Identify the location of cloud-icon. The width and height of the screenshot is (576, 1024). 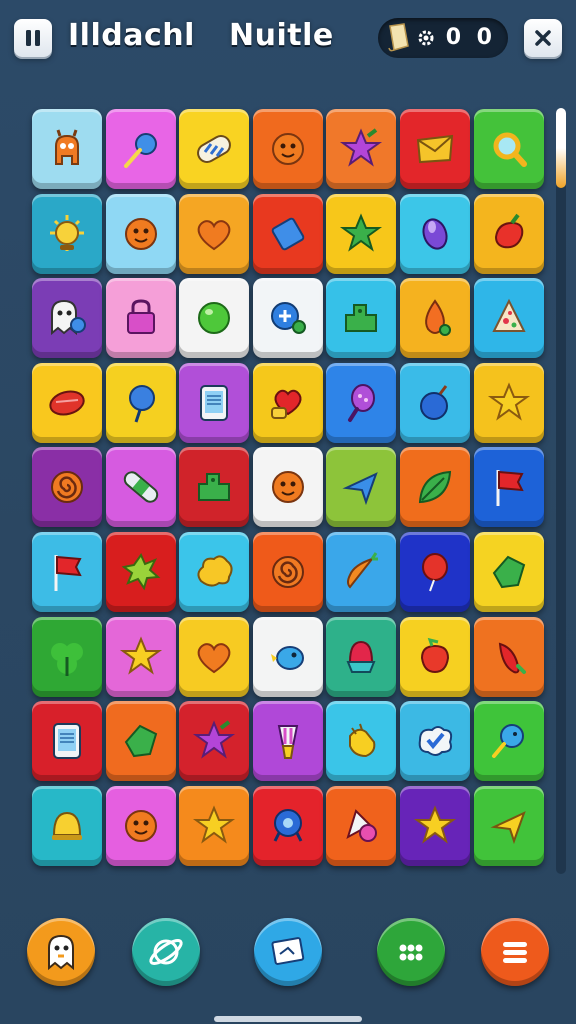
(215, 571).